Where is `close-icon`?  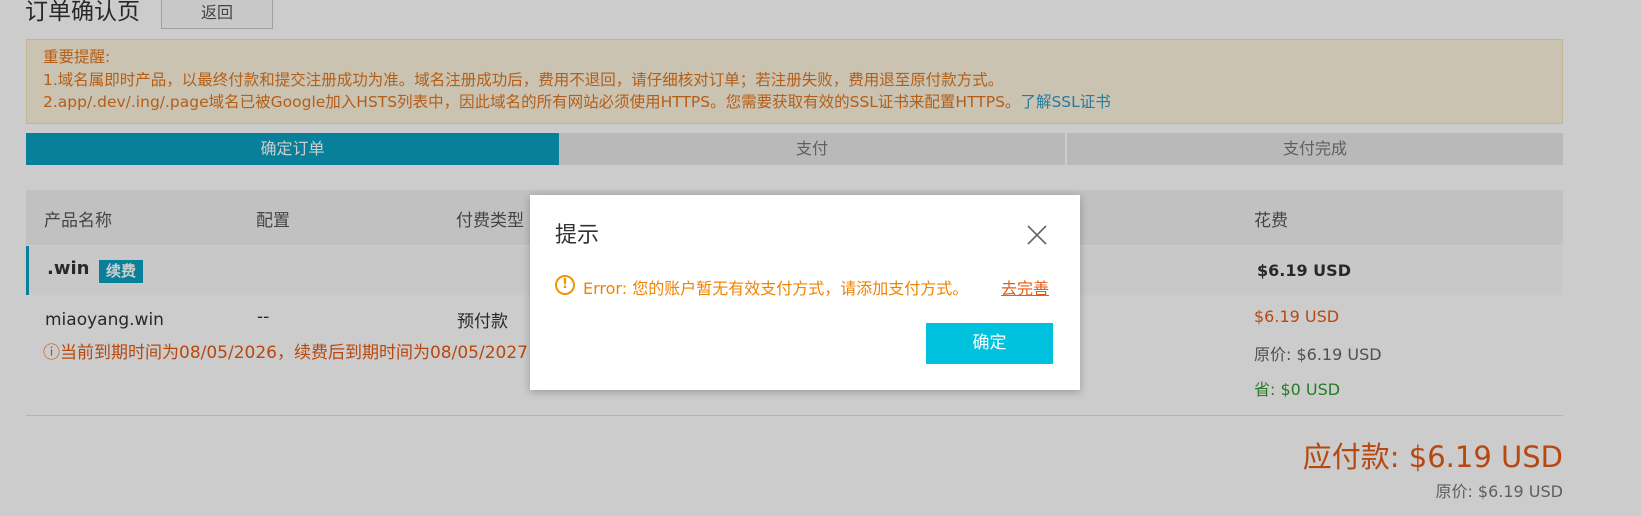
close-icon is located at coordinates (1037, 235).